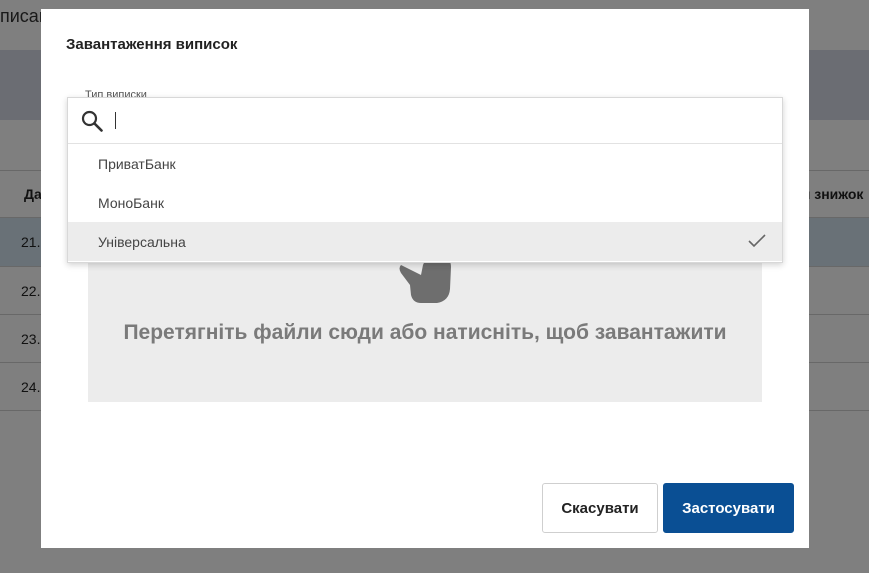 The height and width of the screenshot is (573, 869). What do you see at coordinates (92, 121) in the screenshot?
I see `search-icon` at bounding box center [92, 121].